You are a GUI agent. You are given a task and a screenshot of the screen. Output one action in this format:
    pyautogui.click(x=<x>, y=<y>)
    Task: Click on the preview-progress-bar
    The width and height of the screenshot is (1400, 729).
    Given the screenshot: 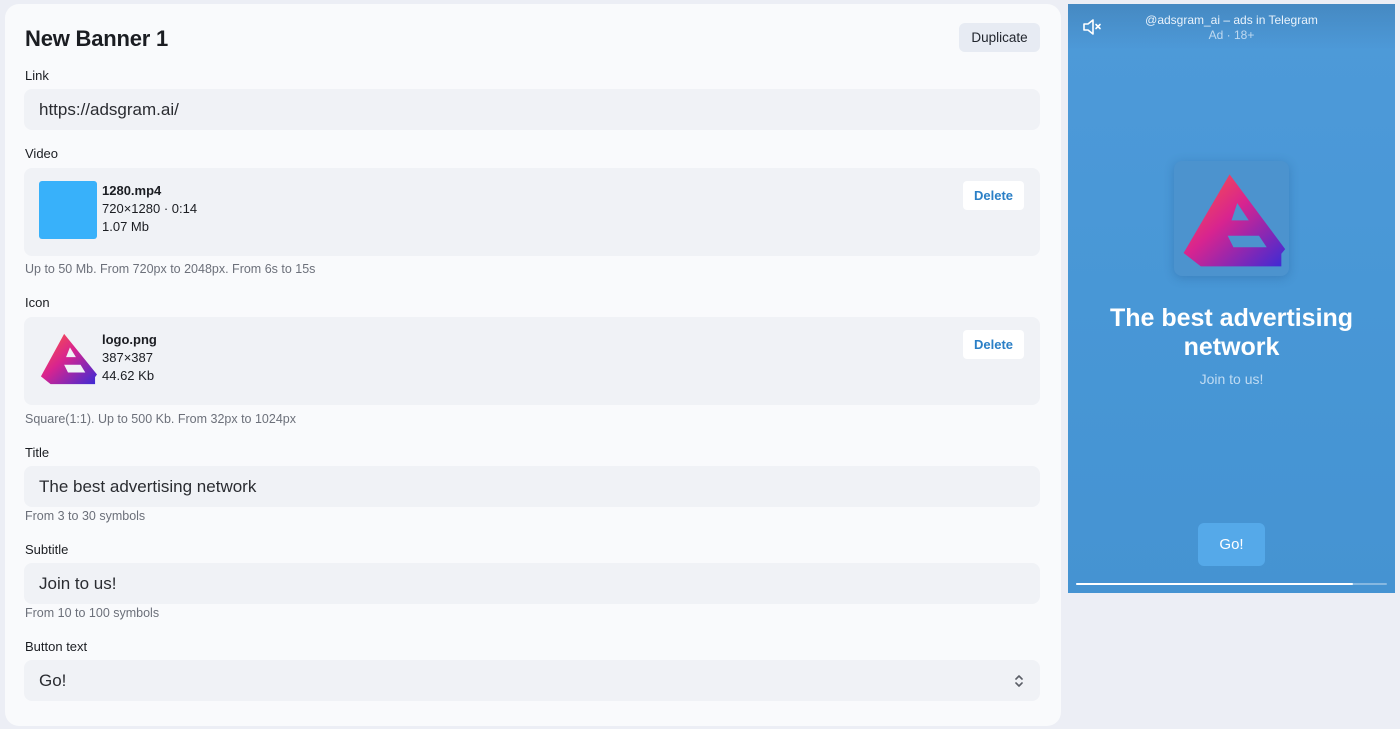 What is the action you would take?
    pyautogui.click(x=1231, y=584)
    